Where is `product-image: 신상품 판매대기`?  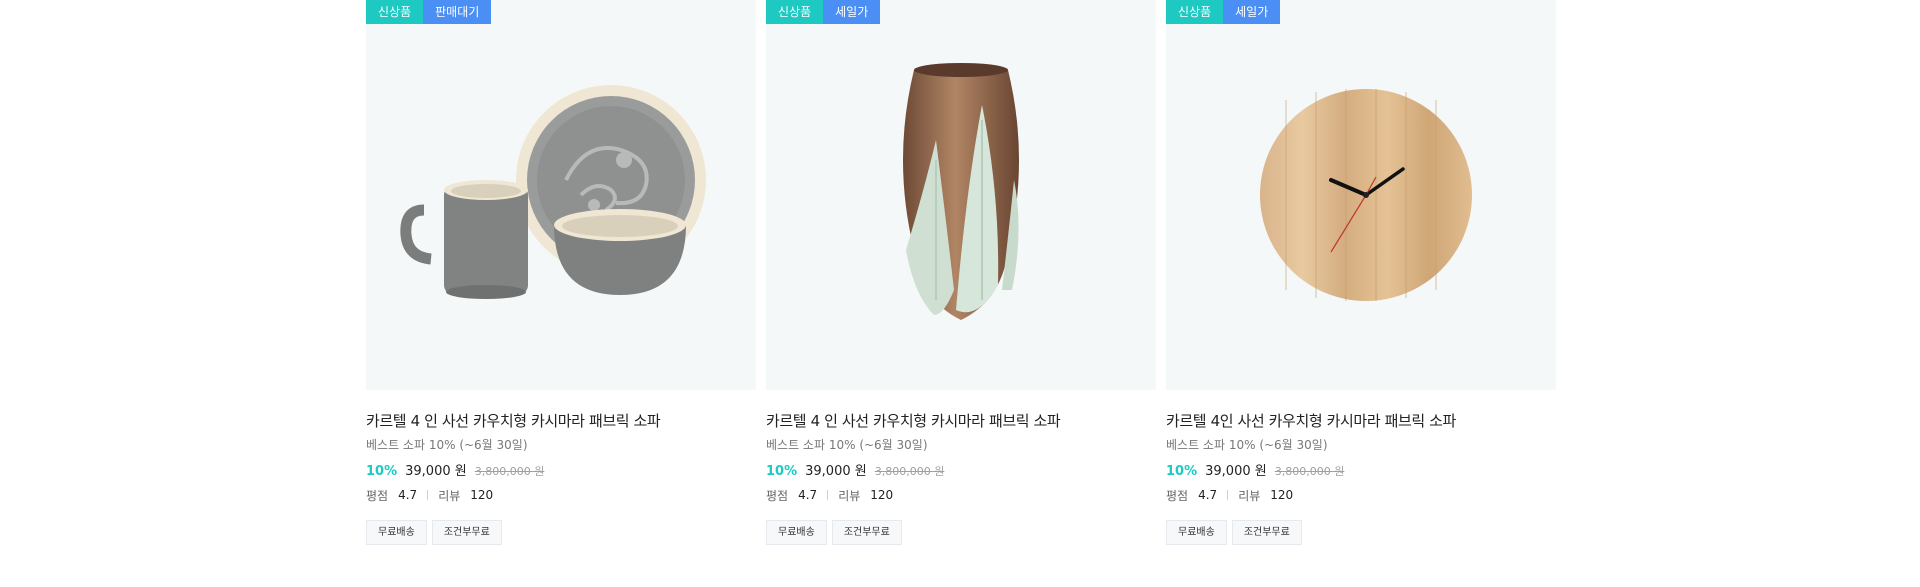
product-image: 신상품 판매대기 is located at coordinates (561, 195).